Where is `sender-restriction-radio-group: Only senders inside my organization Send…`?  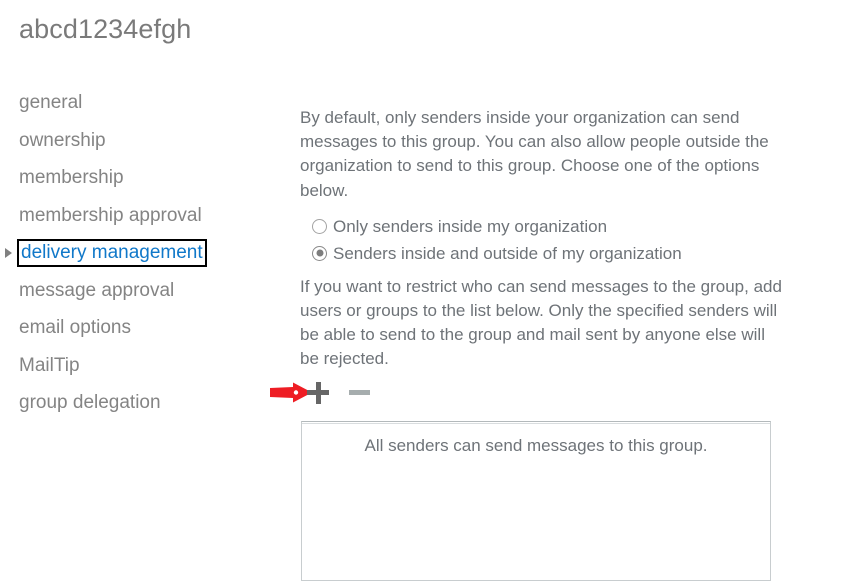
sender-restriction-radio-group: Only senders inside my organization Send… is located at coordinates (545, 240).